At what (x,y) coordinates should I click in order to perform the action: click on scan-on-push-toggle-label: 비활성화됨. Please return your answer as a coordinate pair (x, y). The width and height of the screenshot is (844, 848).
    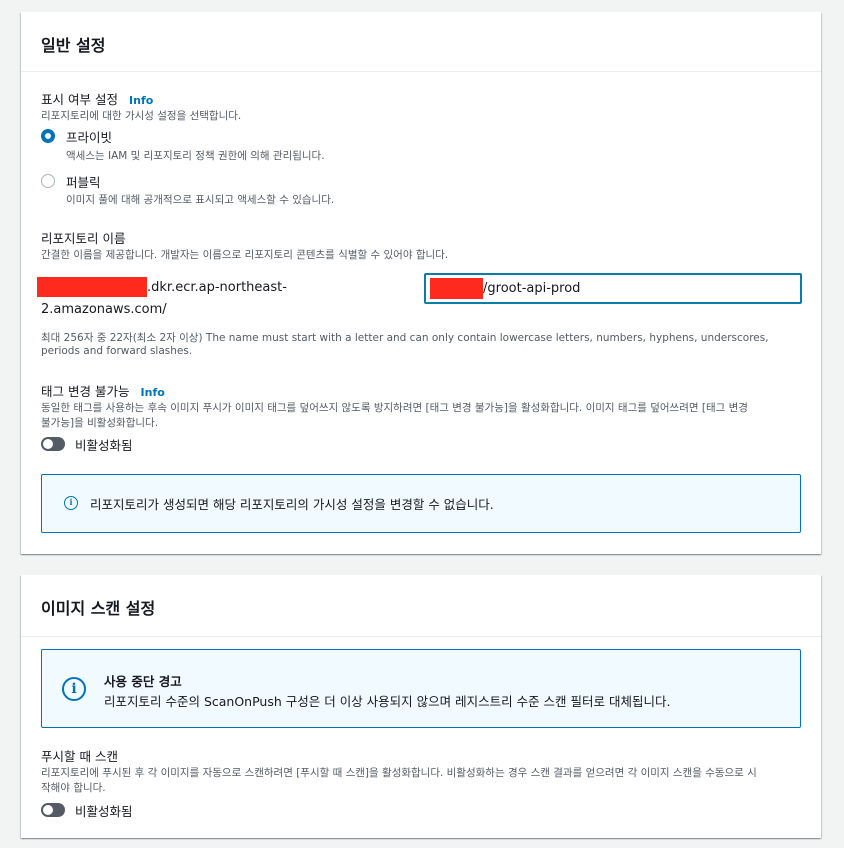
    Looking at the image, I should click on (104, 811).